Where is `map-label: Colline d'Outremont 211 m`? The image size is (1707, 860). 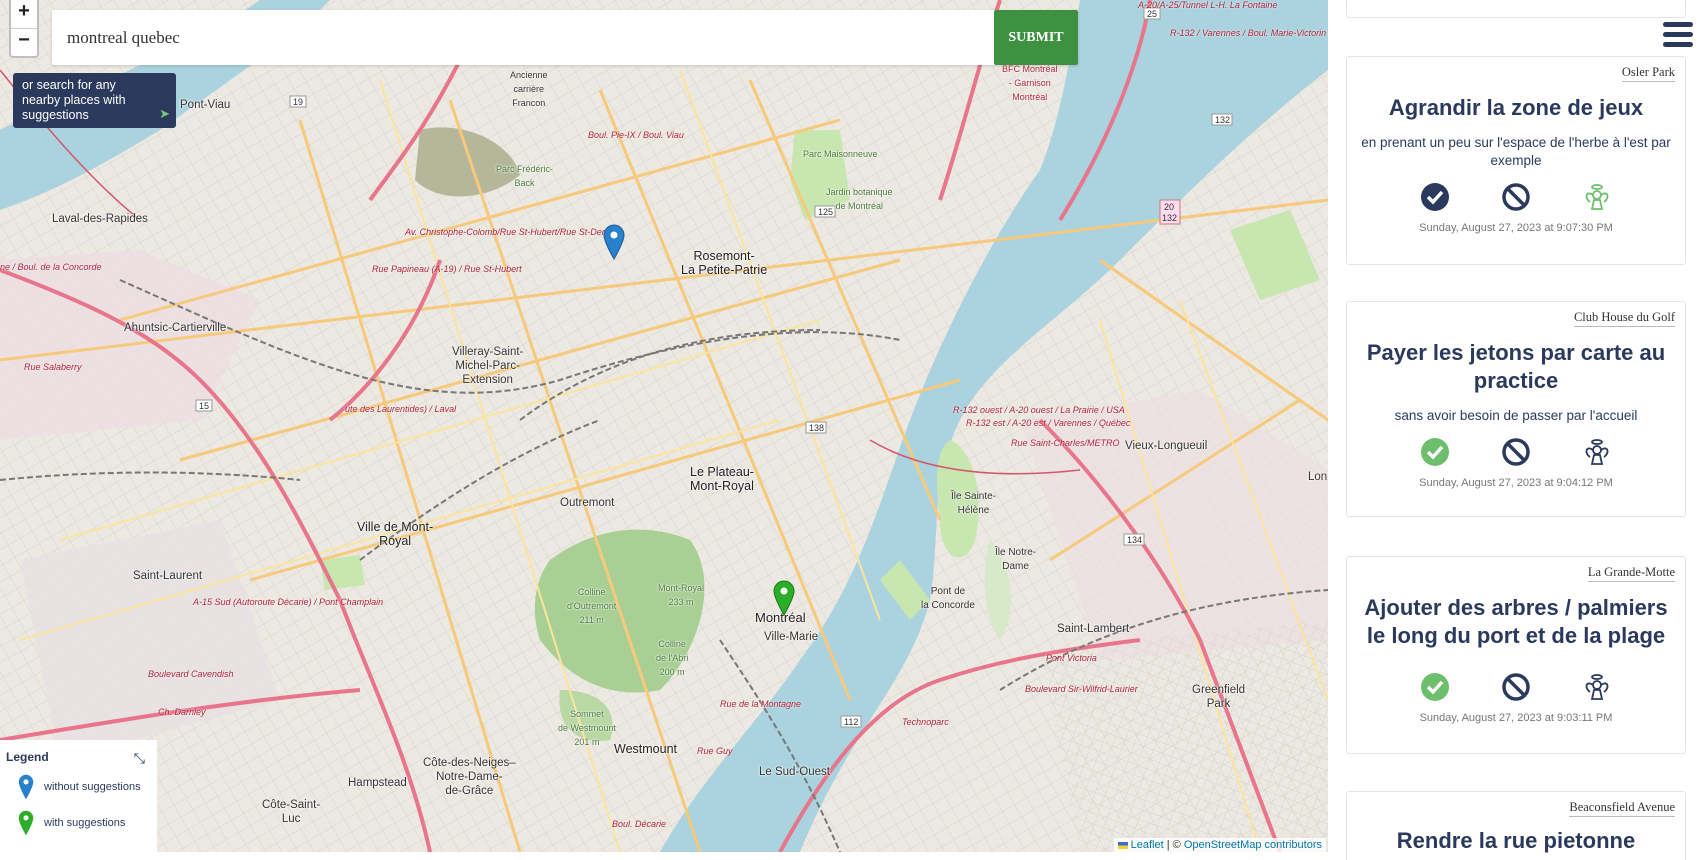
map-label: Colline d'Outremont 211 m is located at coordinates (592, 606).